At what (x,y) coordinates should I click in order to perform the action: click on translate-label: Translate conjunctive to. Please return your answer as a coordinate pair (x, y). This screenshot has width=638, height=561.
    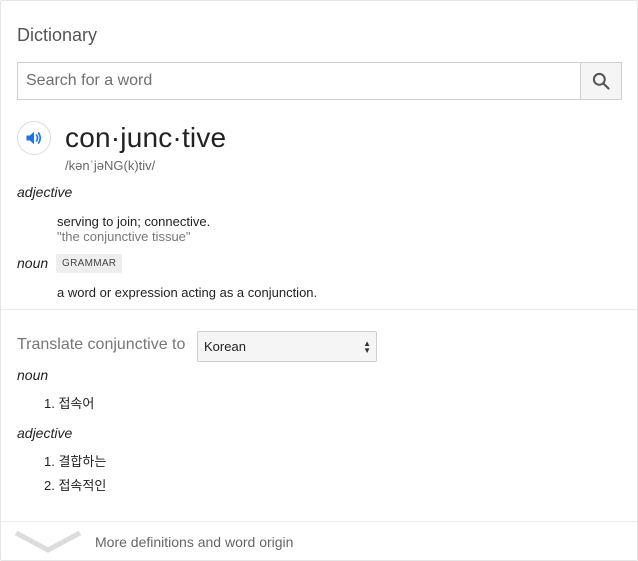
    Looking at the image, I should click on (101, 344).